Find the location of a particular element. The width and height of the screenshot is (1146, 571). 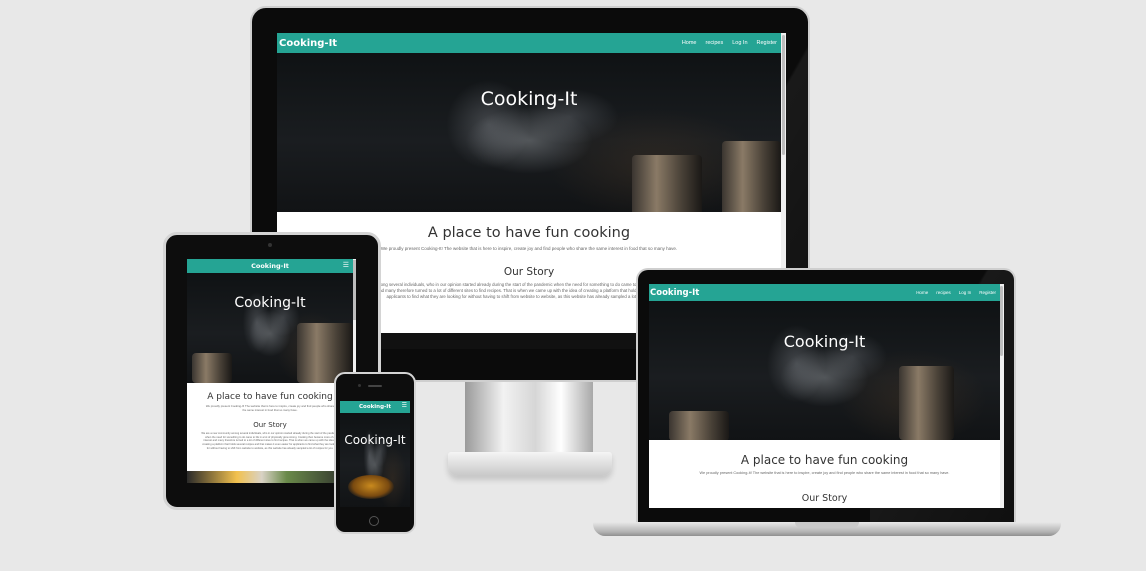

food-image-strip is located at coordinates (270, 477).